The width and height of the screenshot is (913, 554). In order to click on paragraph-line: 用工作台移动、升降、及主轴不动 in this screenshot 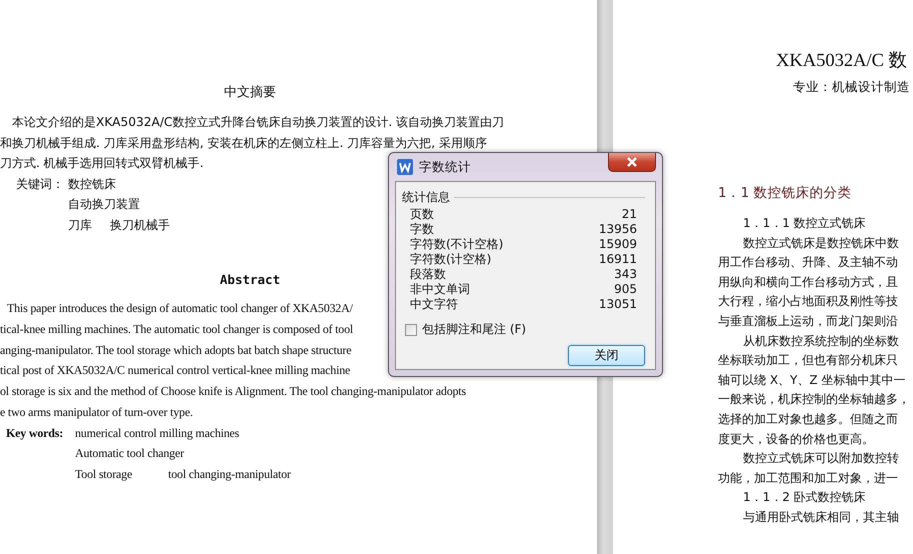, I will do `click(808, 263)`.